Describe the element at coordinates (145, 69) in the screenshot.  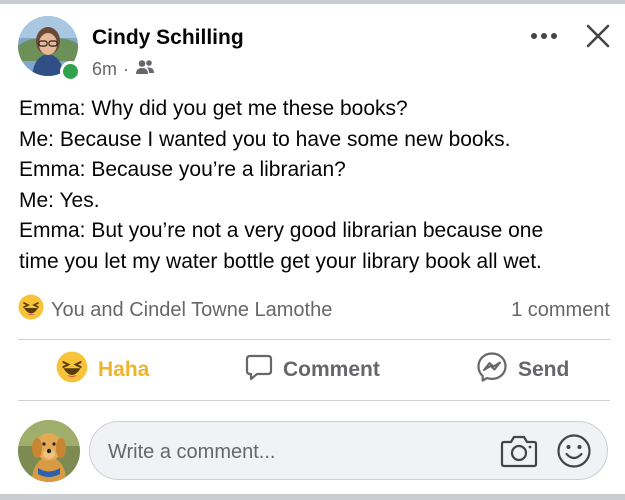
I see `friends-icon` at that location.